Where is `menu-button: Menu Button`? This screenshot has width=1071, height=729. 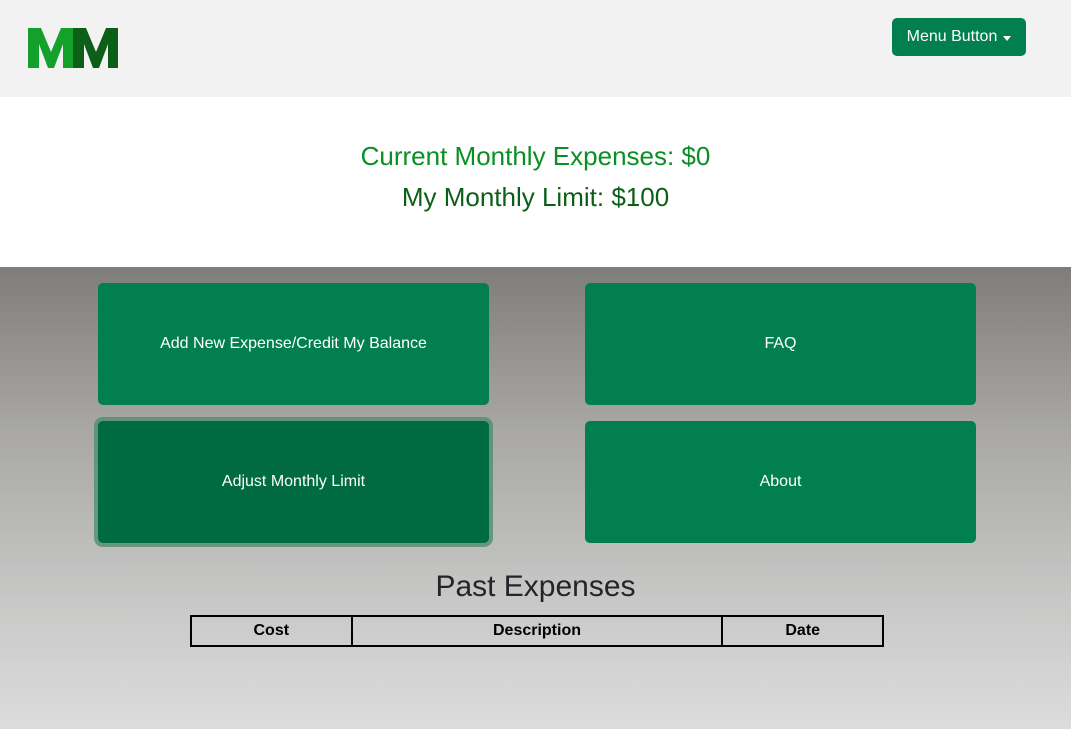
menu-button: Menu Button is located at coordinates (959, 37).